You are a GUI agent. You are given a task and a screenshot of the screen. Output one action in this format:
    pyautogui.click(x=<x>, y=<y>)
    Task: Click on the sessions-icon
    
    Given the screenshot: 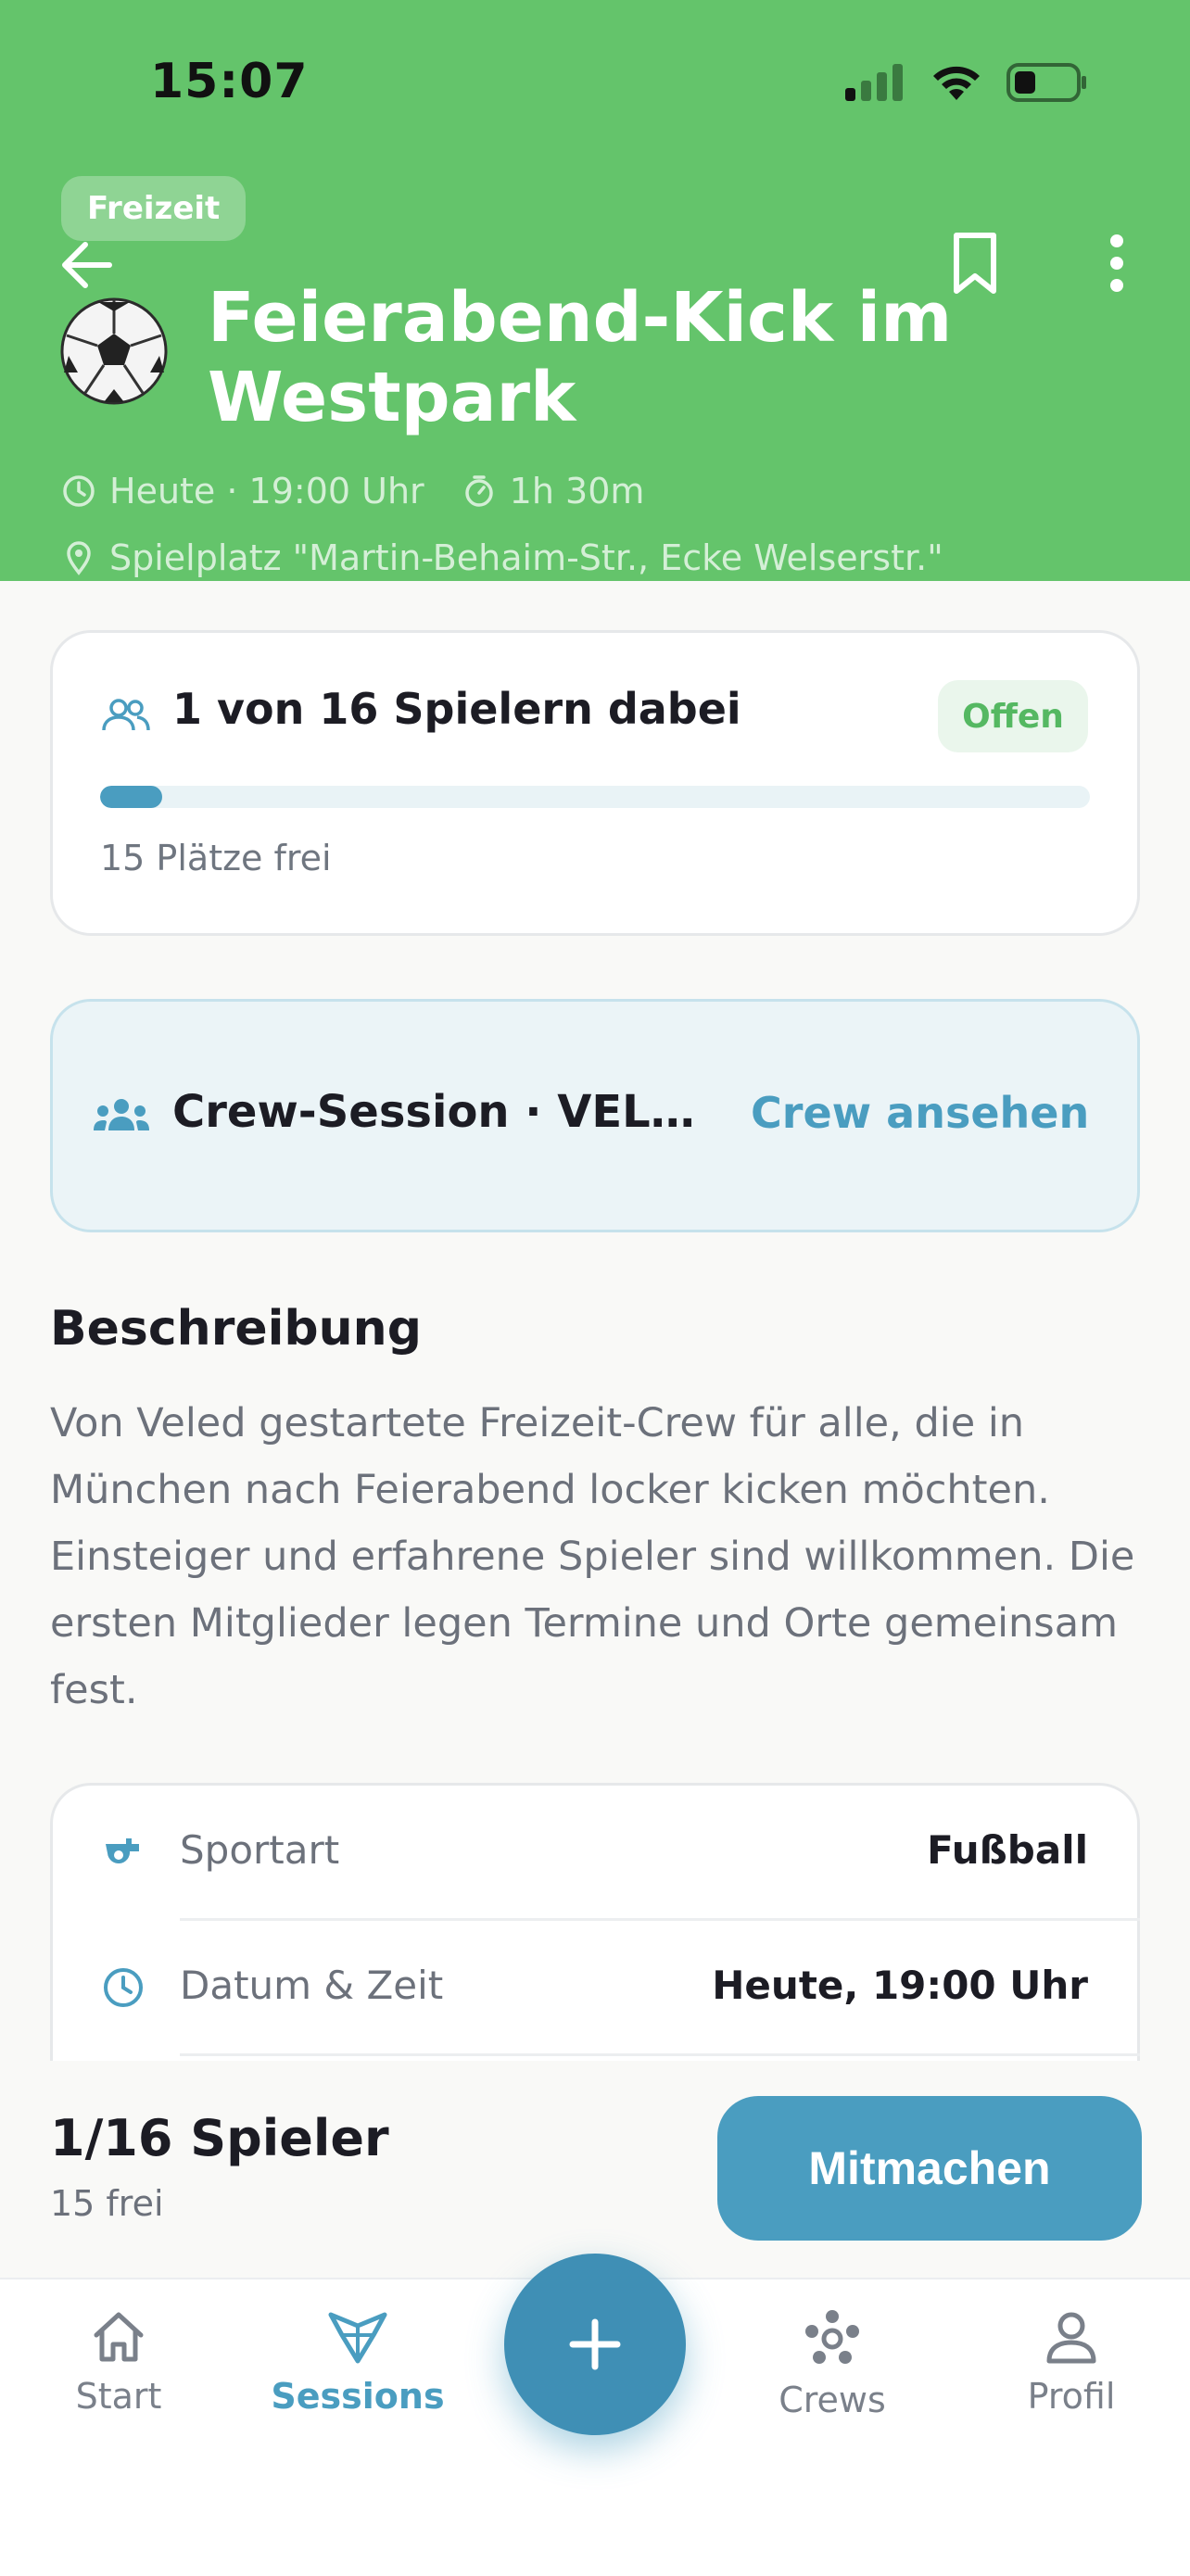 What is the action you would take?
    pyautogui.click(x=357, y=2338)
    